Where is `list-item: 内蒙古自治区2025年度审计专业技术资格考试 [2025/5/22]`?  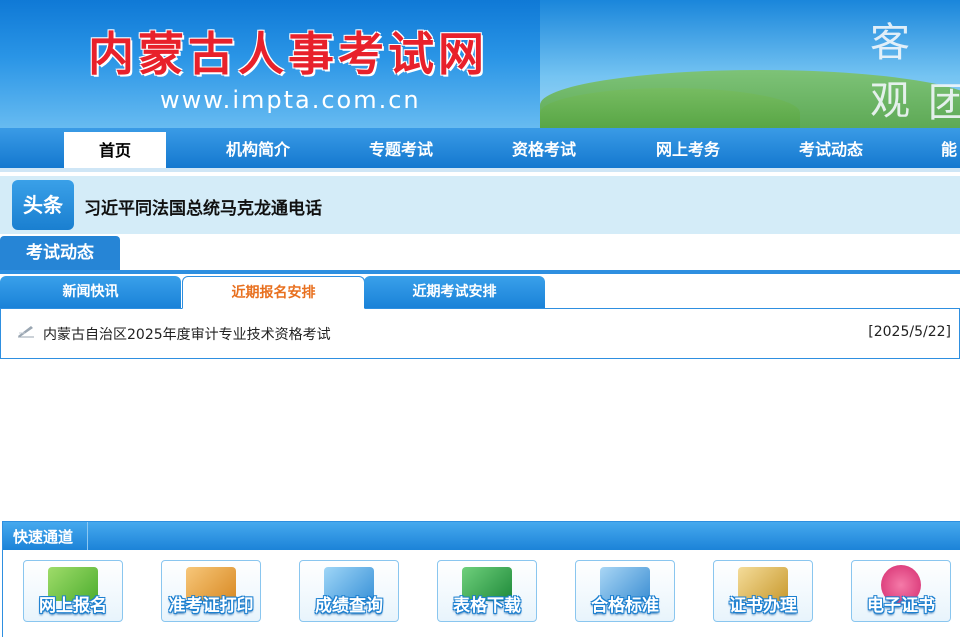
list-item: 内蒙古自治区2025年度审计专业技术资格考试 [2025/5/22] is located at coordinates (480, 332).